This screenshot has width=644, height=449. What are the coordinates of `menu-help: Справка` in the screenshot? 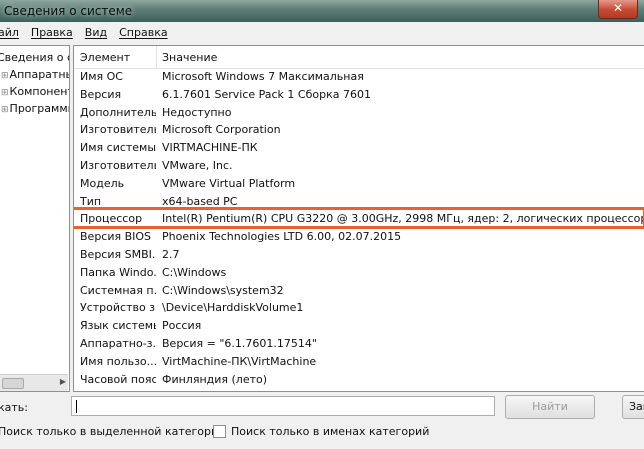 It's located at (143, 32).